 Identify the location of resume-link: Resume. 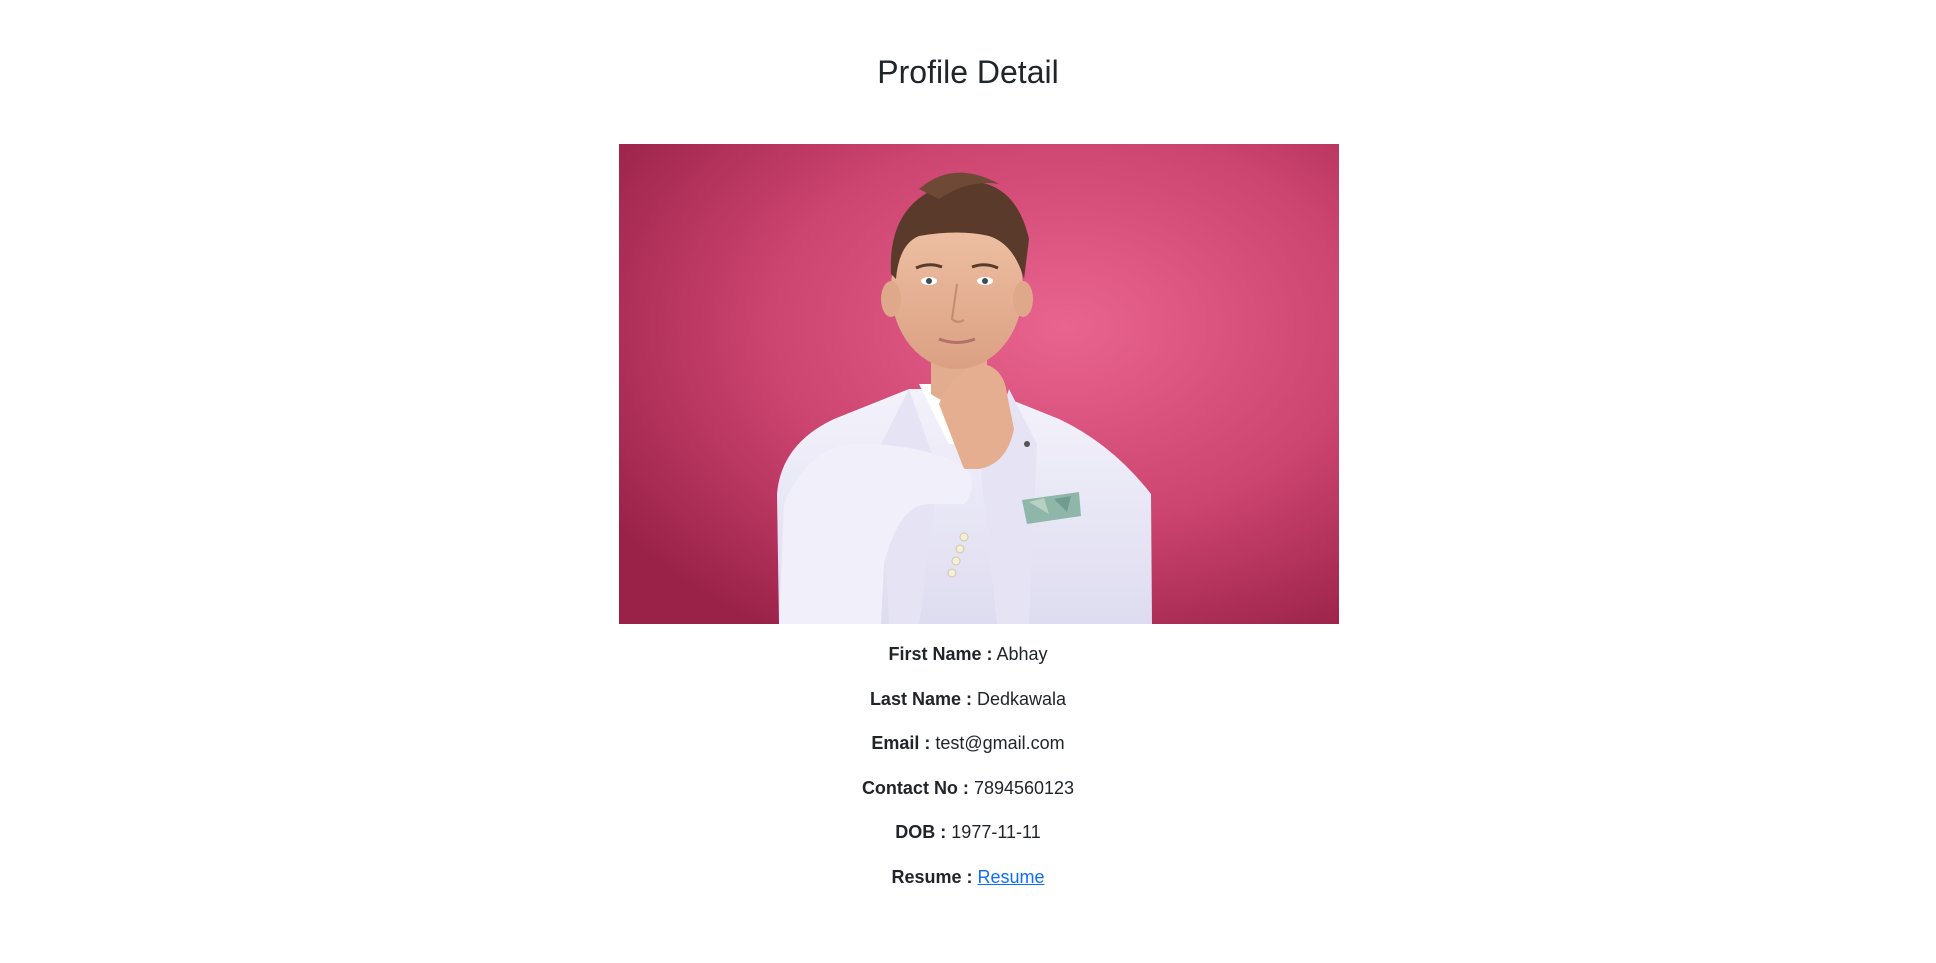
(1011, 877).